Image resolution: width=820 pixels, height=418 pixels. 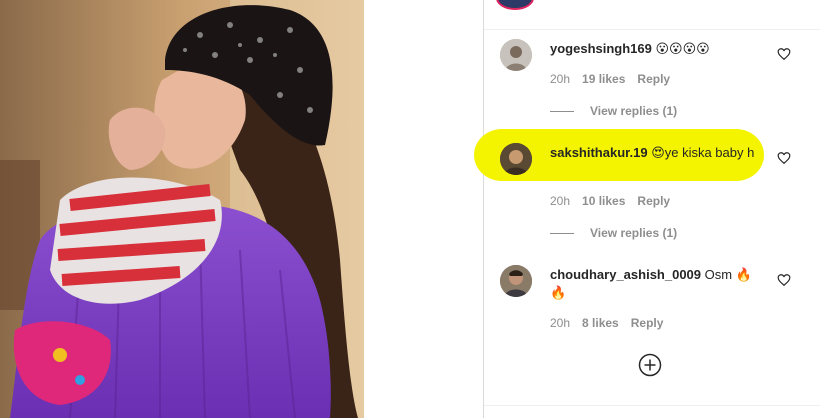 I want to click on comment-likes: 19 likes, so click(x=603, y=79).